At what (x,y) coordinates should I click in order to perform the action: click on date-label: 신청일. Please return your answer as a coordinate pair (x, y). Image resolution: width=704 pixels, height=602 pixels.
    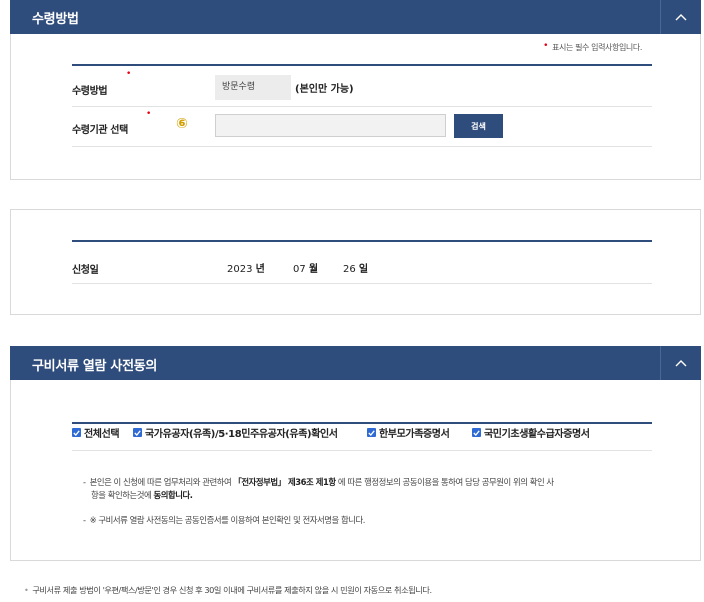
    Looking at the image, I should click on (85, 270).